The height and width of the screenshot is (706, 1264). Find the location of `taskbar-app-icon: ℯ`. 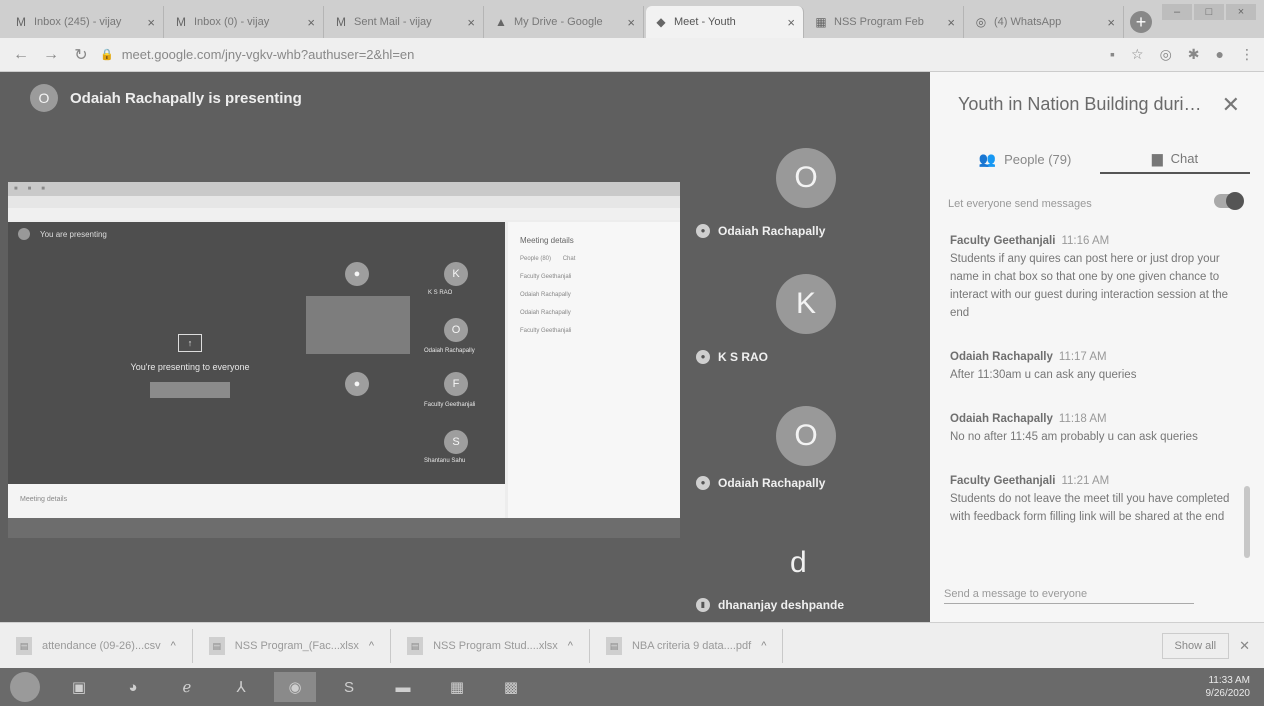

taskbar-app-icon: ℯ is located at coordinates (187, 687).